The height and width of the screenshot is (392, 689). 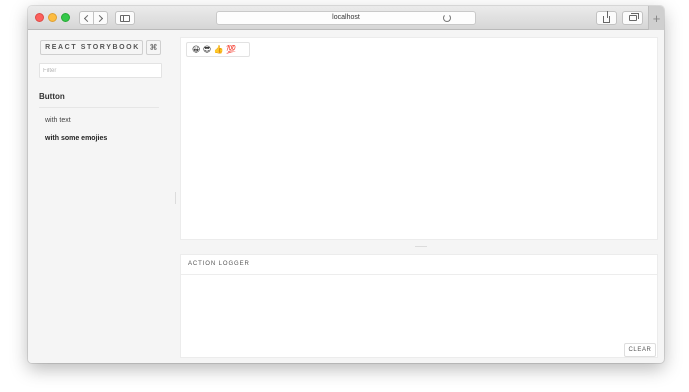 I want to click on back-button, so click(x=86, y=18).